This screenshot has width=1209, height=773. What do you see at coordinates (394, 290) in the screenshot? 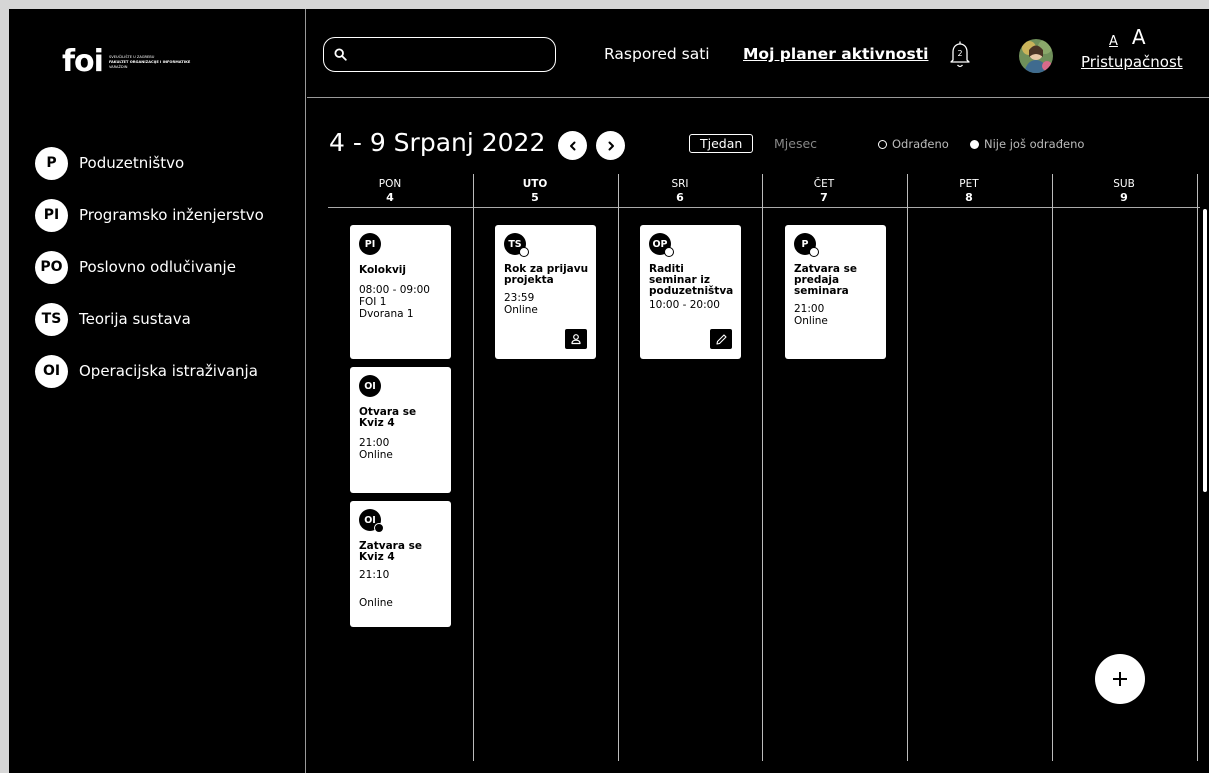
I see `event-time: 08:00 - 09:00` at bounding box center [394, 290].